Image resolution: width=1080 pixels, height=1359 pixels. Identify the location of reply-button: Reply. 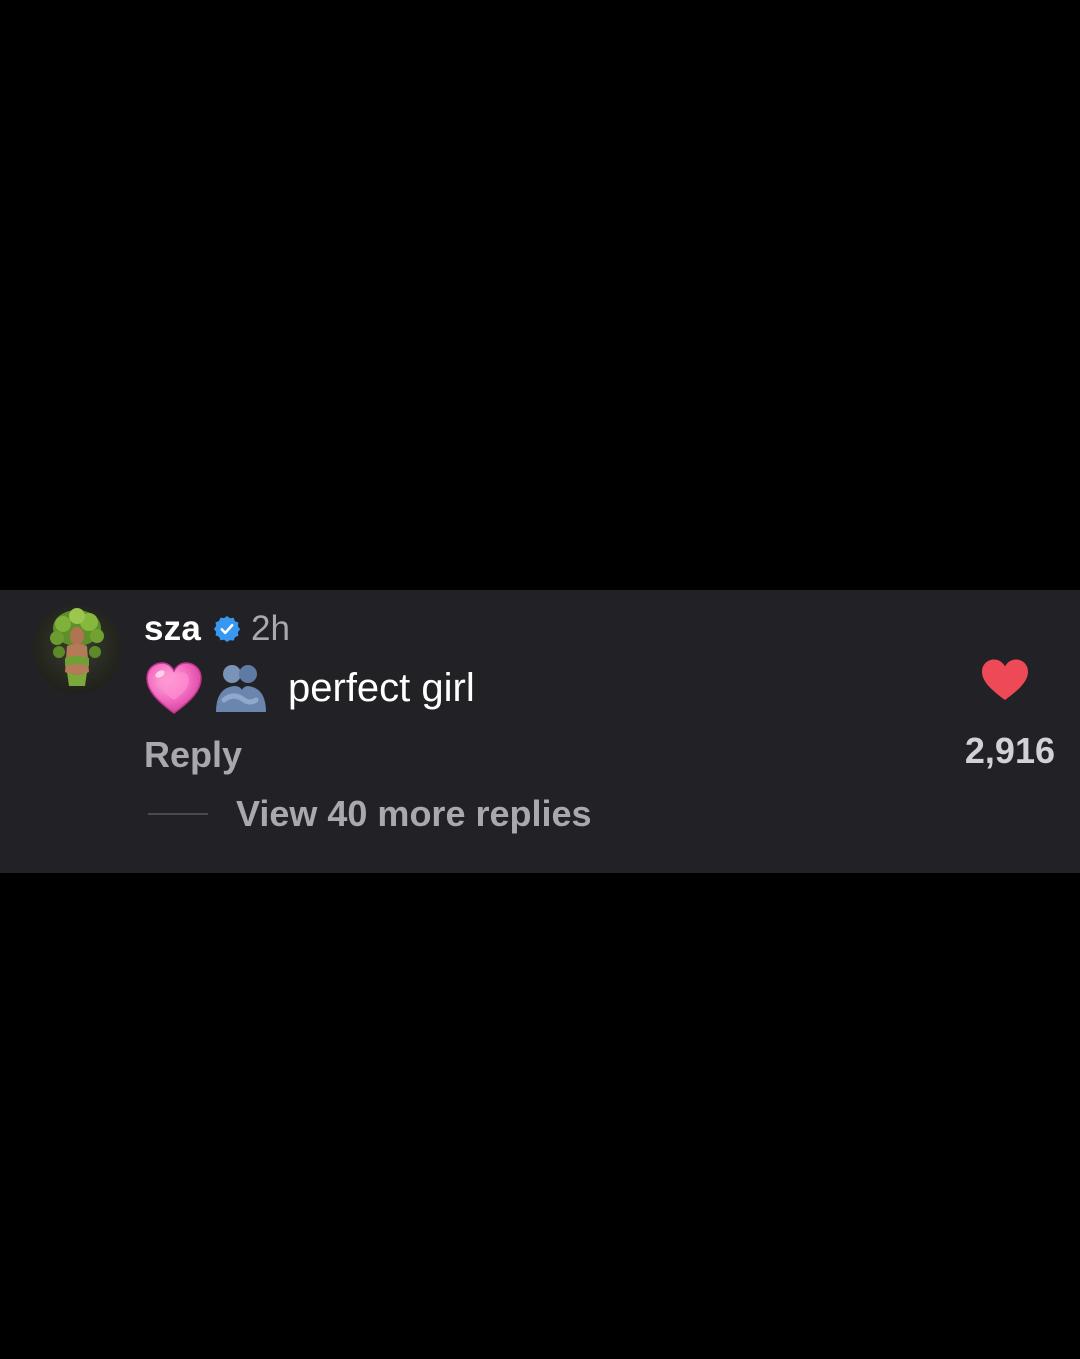
(193, 755).